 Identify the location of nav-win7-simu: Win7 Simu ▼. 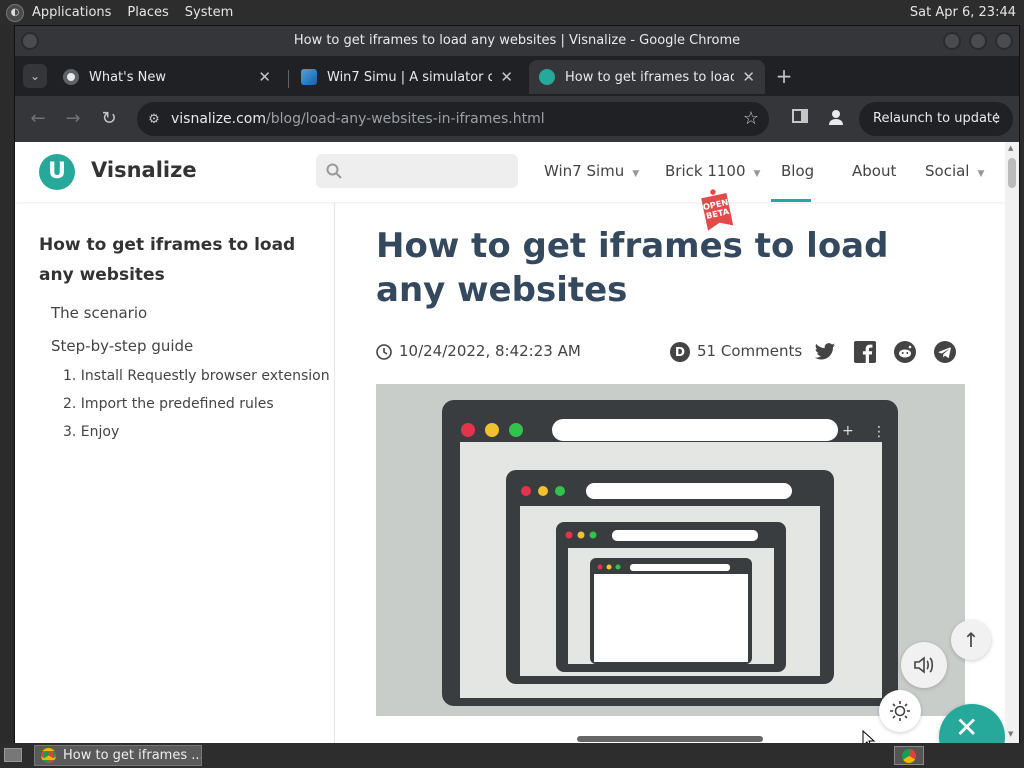
(591, 171).